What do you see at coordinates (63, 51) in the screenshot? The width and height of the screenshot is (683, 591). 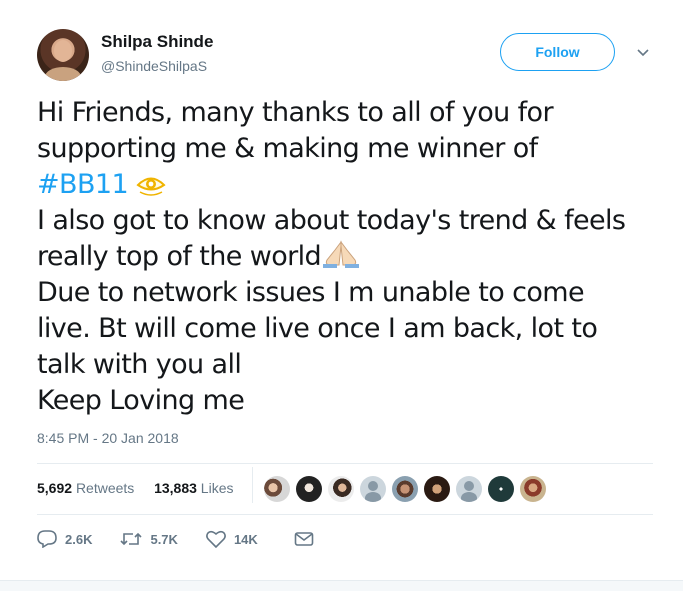 I see `avatar-face` at bounding box center [63, 51].